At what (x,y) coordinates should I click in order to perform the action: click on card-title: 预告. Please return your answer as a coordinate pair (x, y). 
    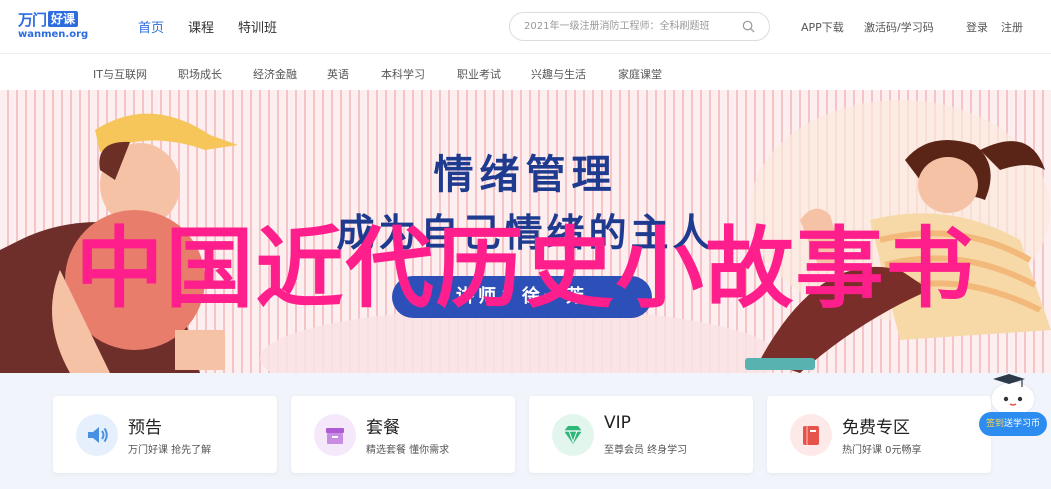
    Looking at the image, I should click on (145, 428).